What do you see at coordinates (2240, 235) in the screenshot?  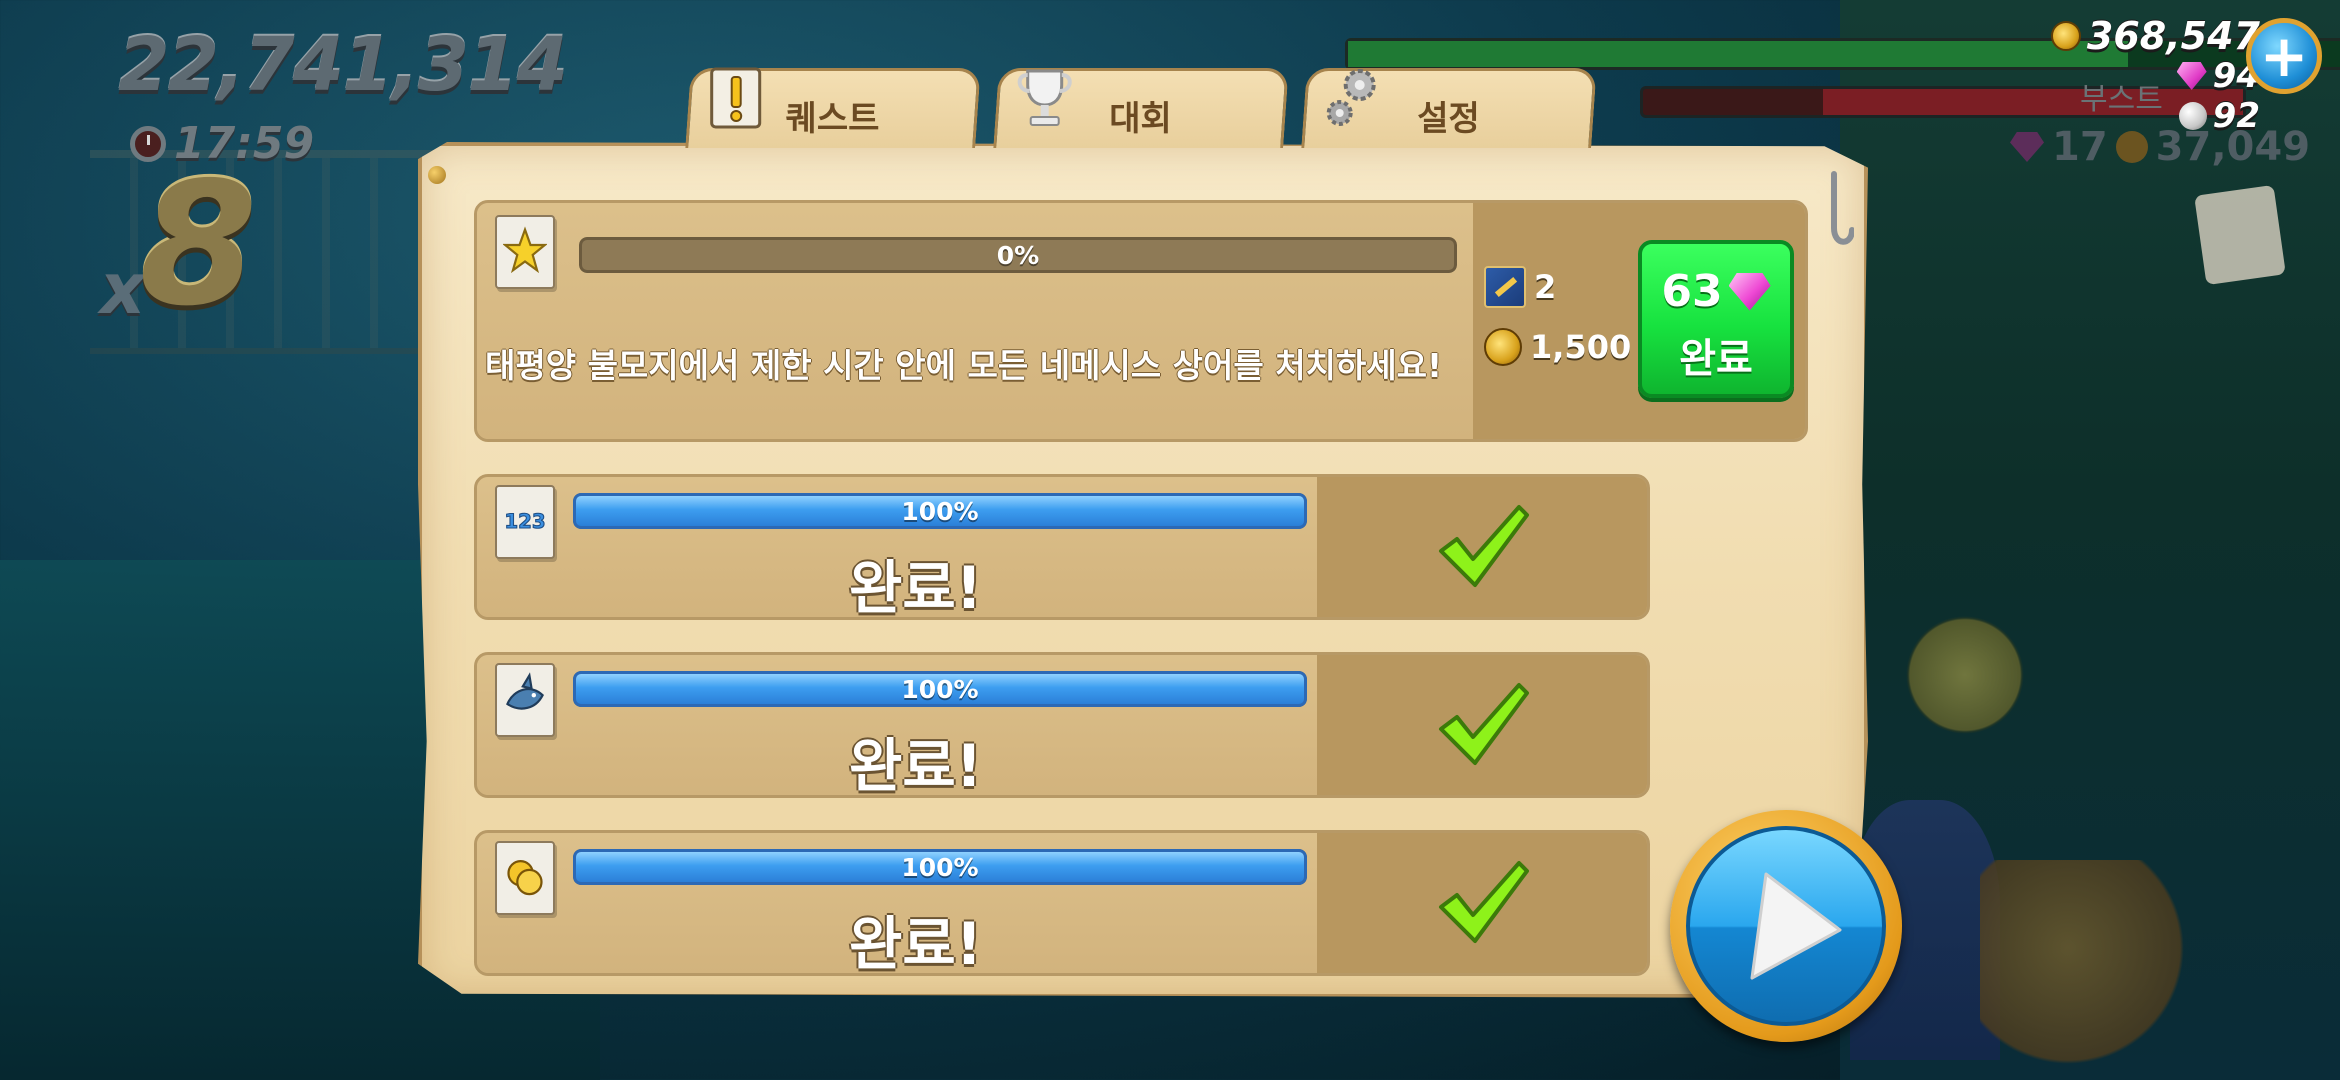 I see `map-scroll-icon` at bounding box center [2240, 235].